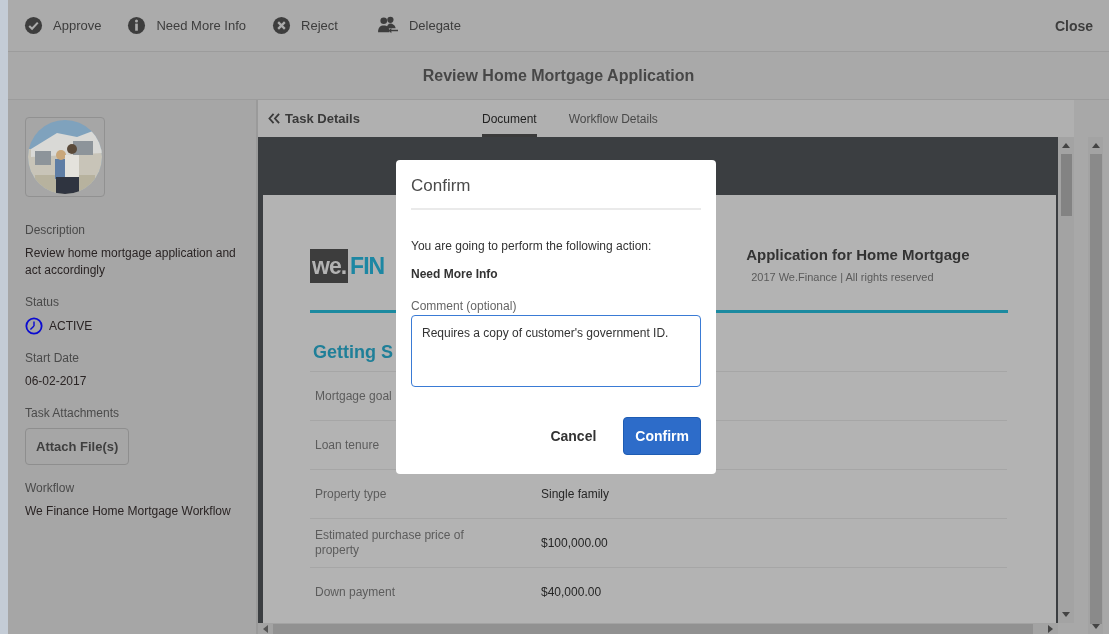 Image resolution: width=1109 pixels, height=634 pixels. Describe the element at coordinates (137, 25) in the screenshot. I see `info-icon` at that location.